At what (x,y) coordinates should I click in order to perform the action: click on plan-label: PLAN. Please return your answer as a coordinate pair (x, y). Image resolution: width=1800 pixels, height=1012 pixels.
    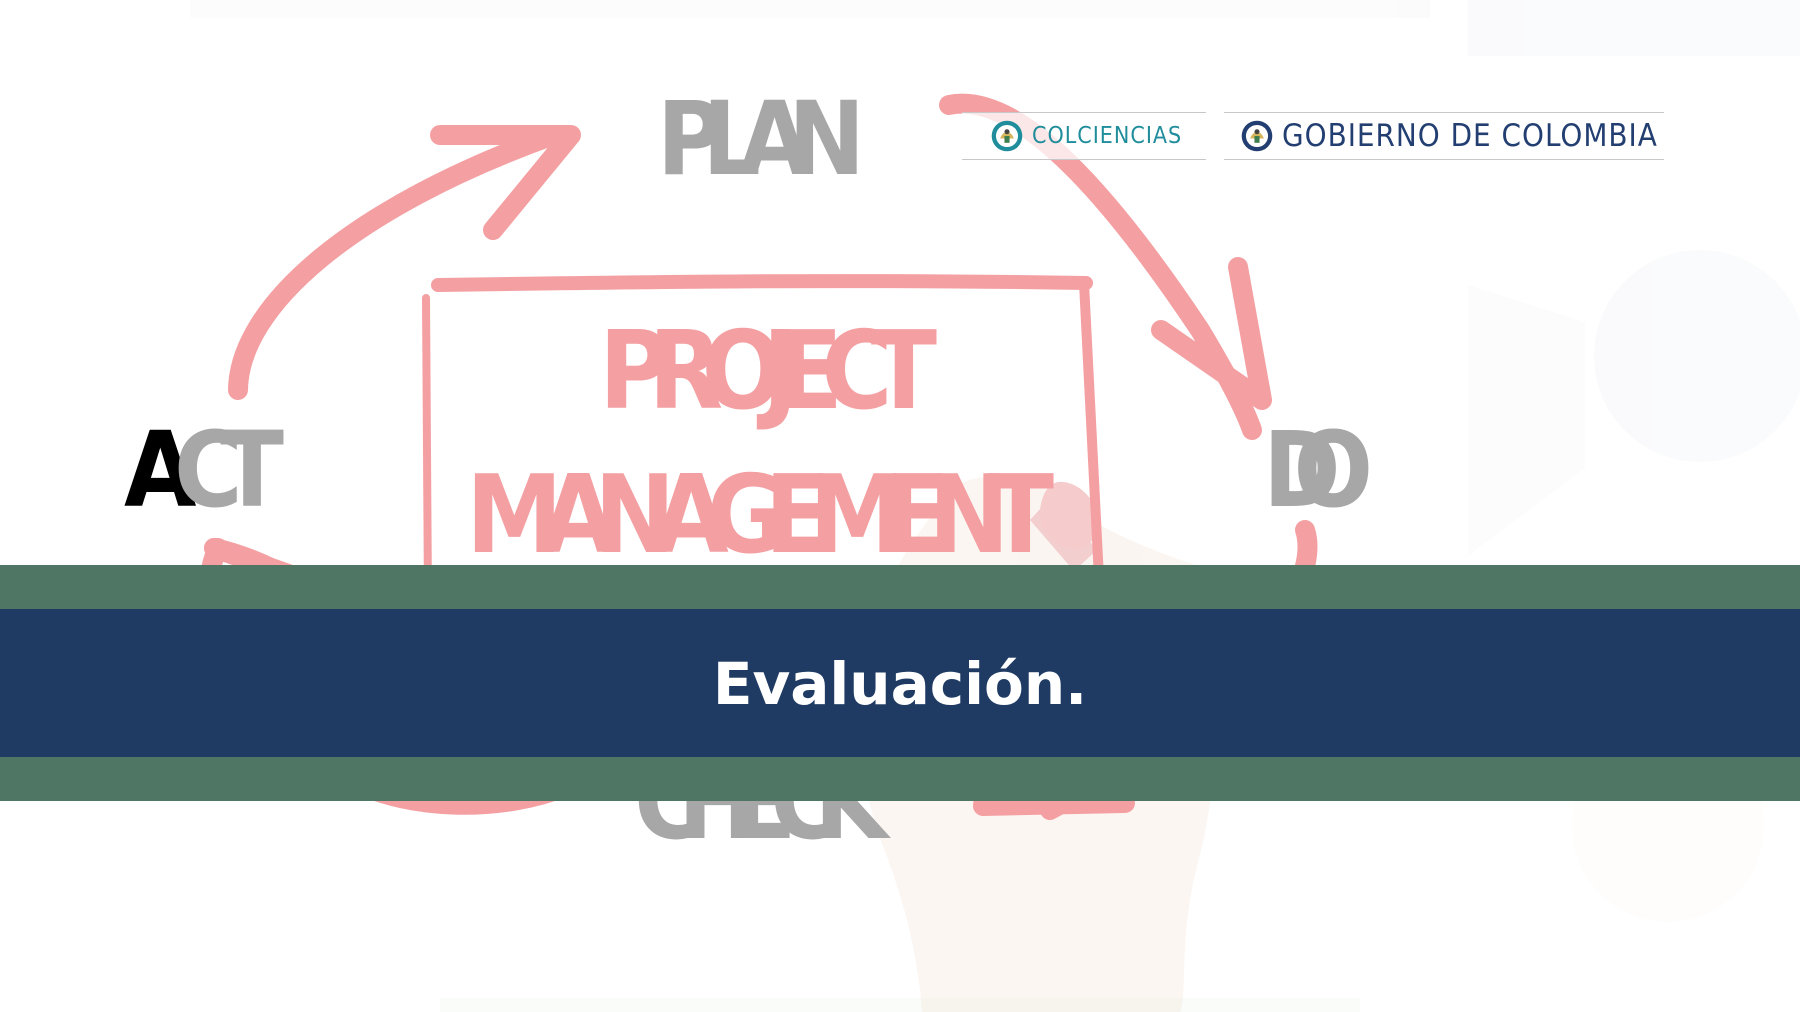
    Looking at the image, I should click on (761, 139).